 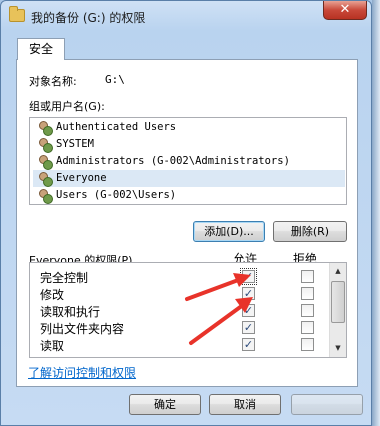 What do you see at coordinates (187, 16) in the screenshot?
I see `title-bar: 我的备份 (G:) 的权限 ✕` at bounding box center [187, 16].